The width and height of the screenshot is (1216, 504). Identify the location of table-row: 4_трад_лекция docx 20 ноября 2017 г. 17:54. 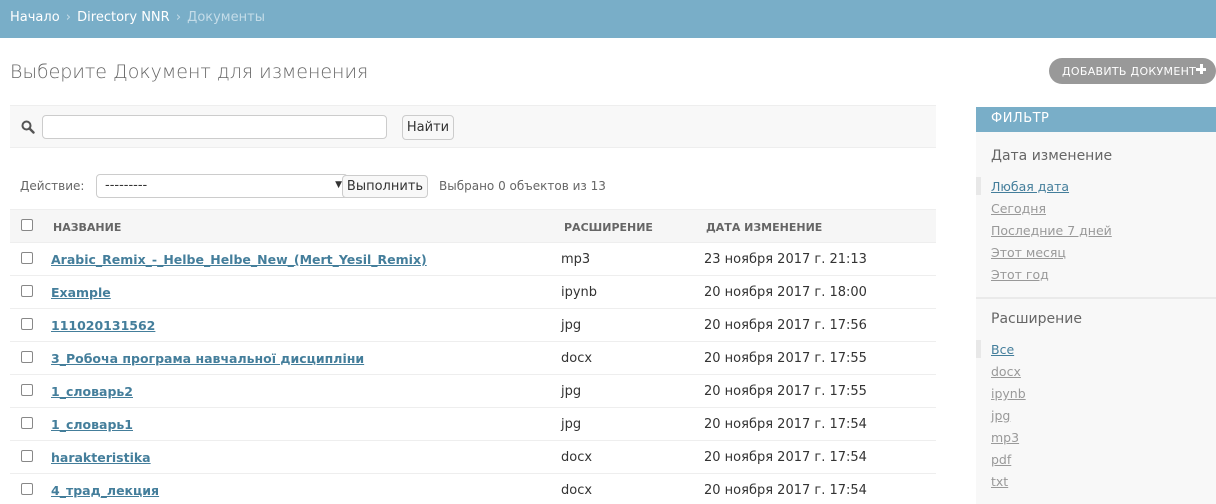
(473, 489).